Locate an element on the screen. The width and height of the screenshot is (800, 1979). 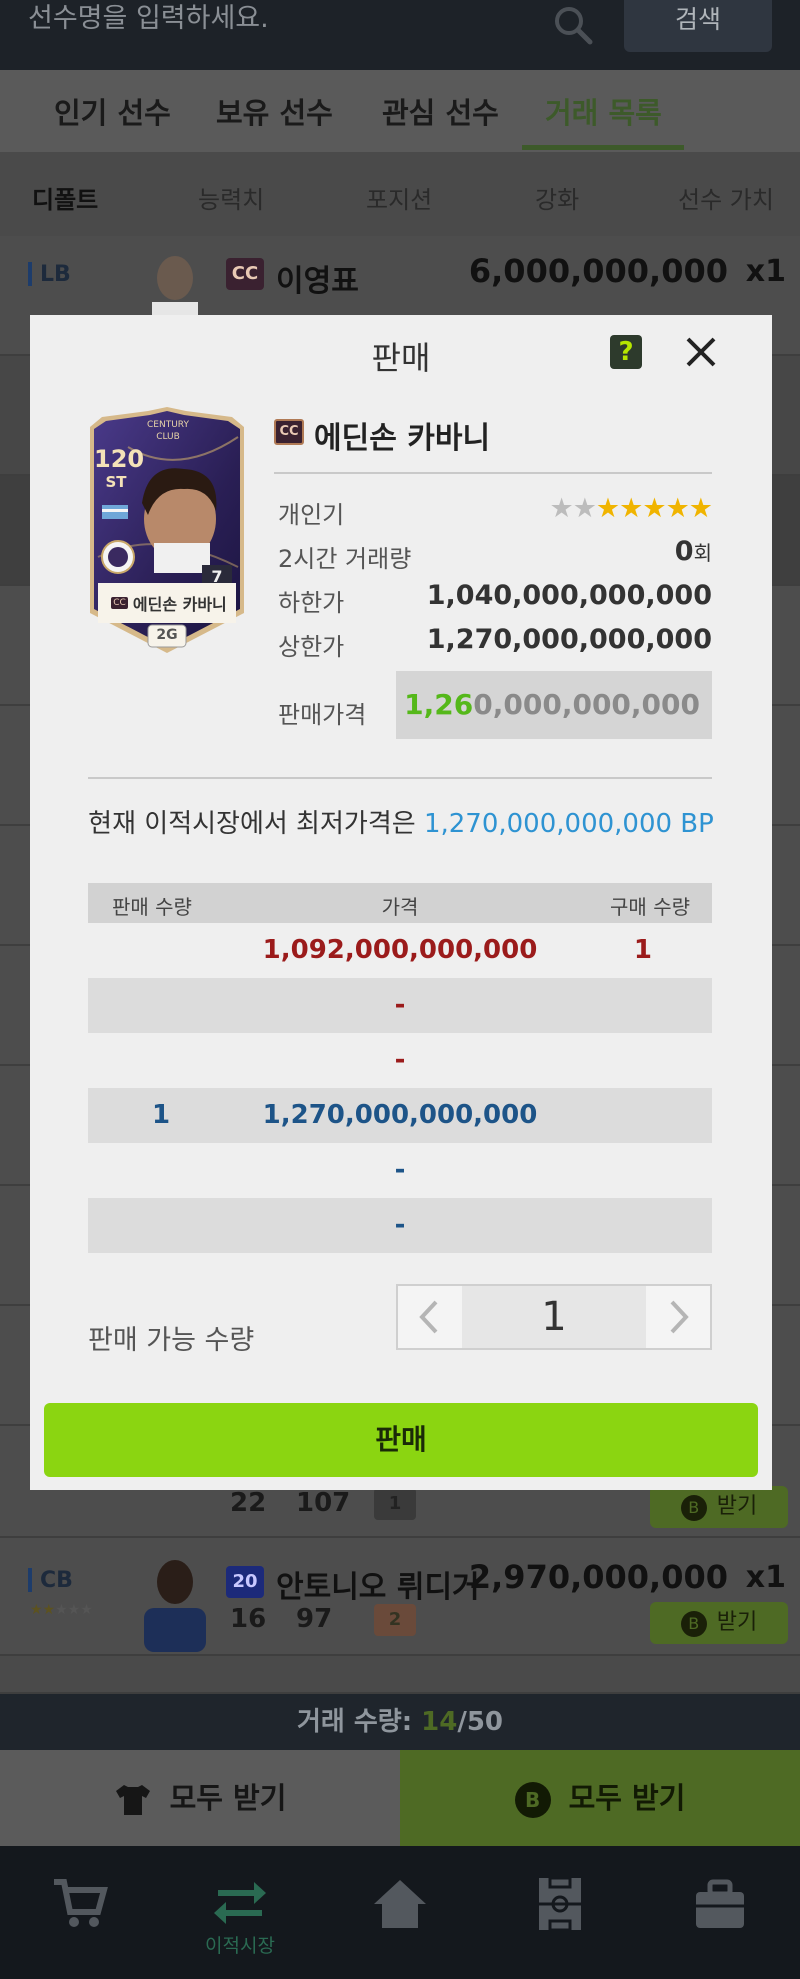
volume-unit: 회 is located at coordinates (702, 553).